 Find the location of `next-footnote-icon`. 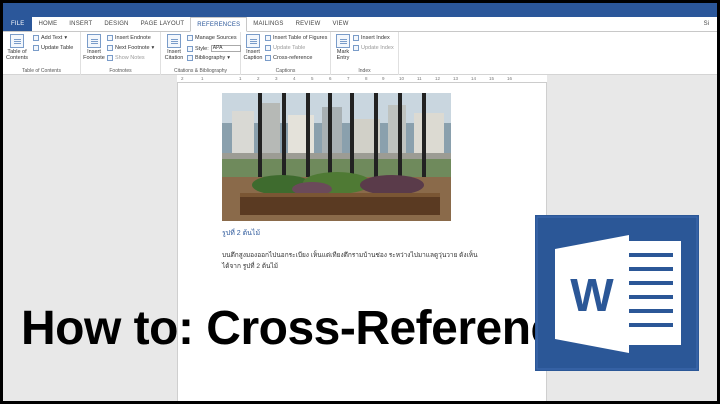

next-footnote-icon is located at coordinates (110, 48).